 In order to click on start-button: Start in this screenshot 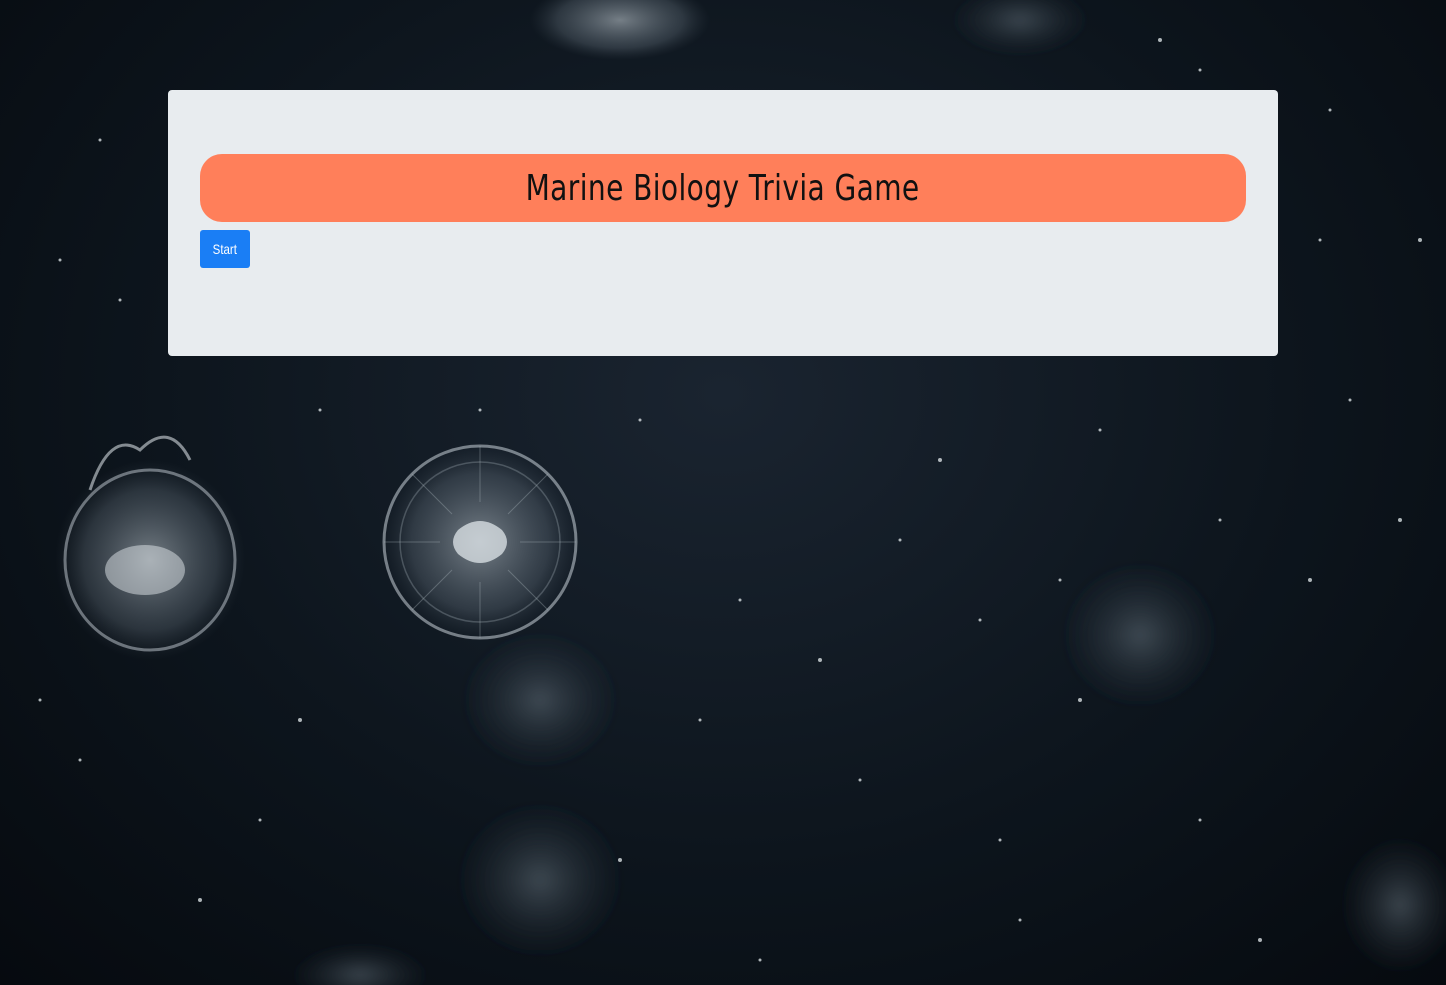, I will do `click(225, 249)`.